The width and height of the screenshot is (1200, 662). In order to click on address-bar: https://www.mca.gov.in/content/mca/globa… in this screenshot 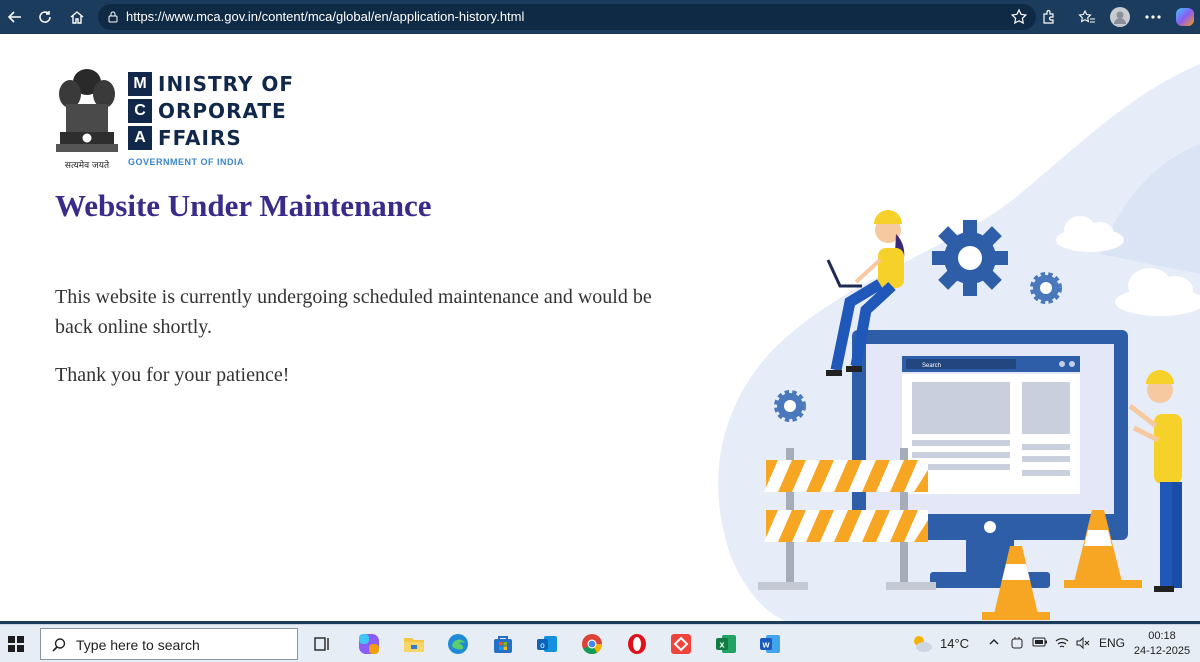, I will do `click(567, 17)`.